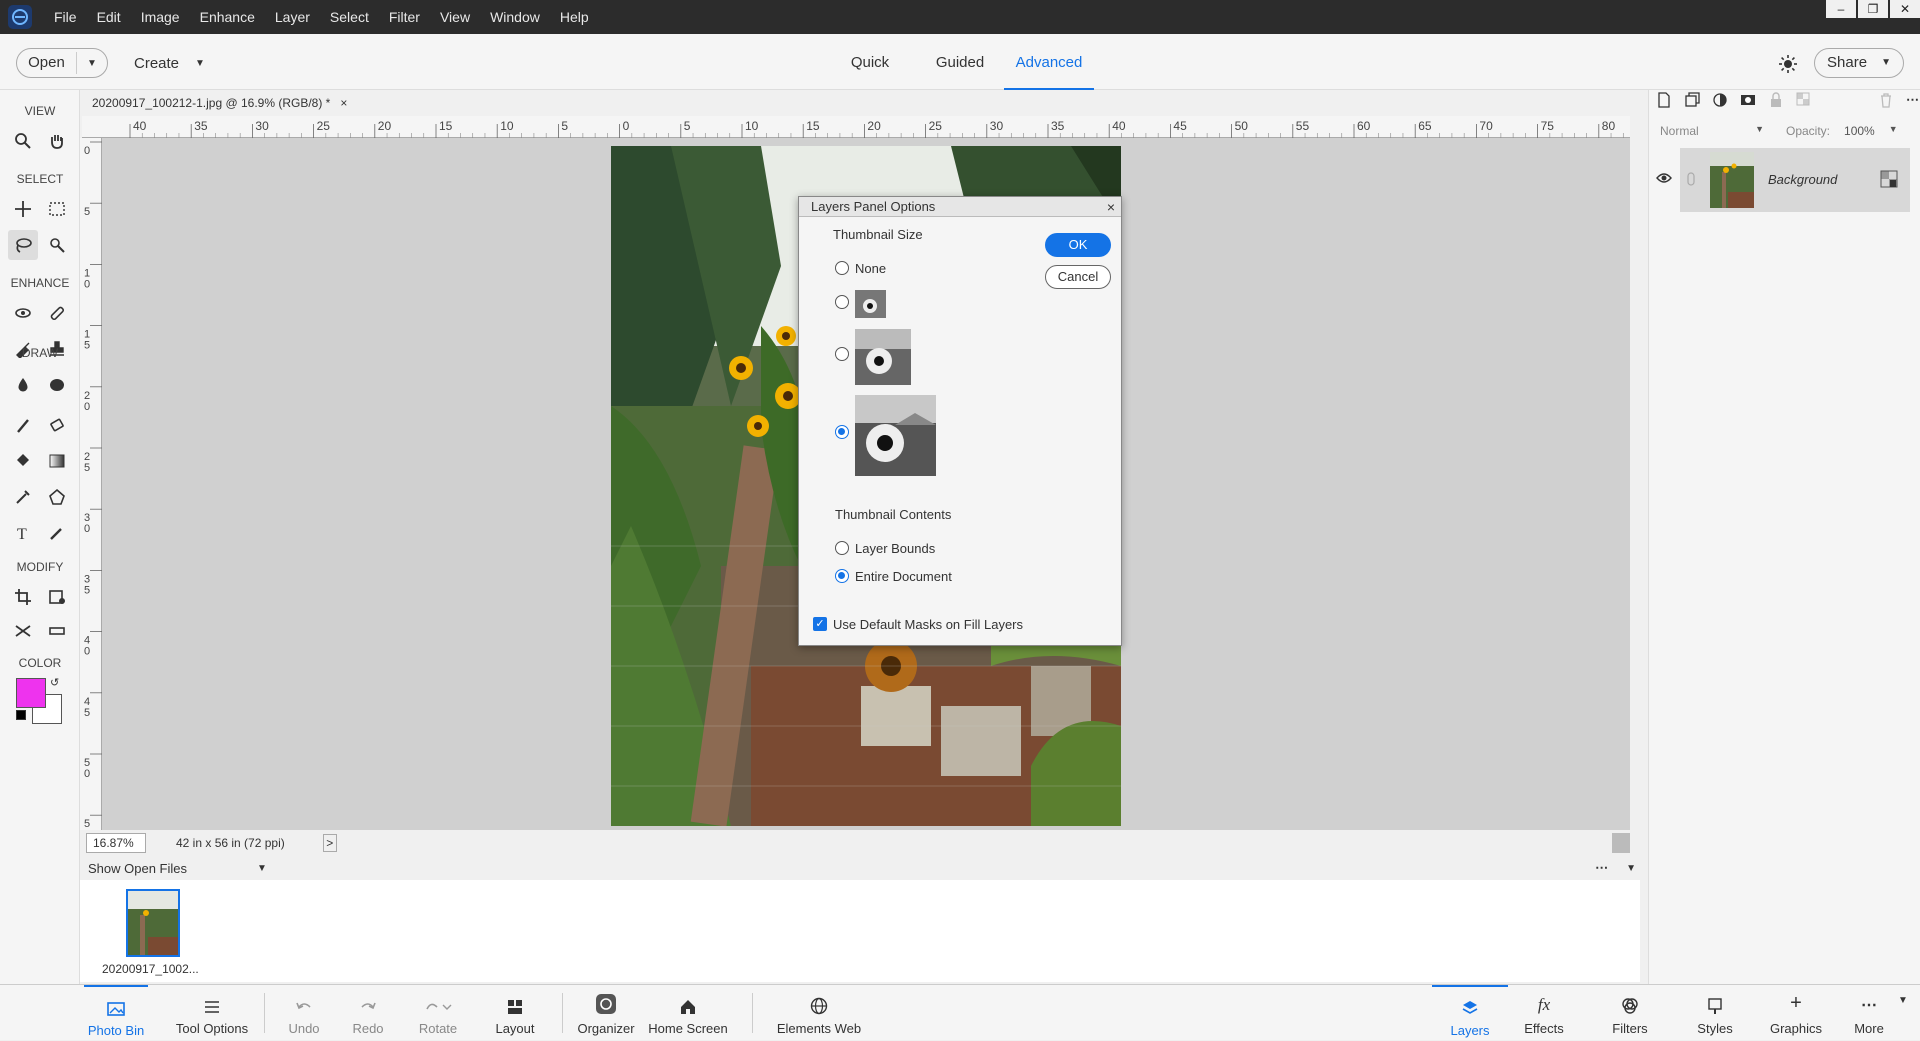 Image resolution: width=1920 pixels, height=1041 pixels. I want to click on menu-select: Select, so click(349, 17).